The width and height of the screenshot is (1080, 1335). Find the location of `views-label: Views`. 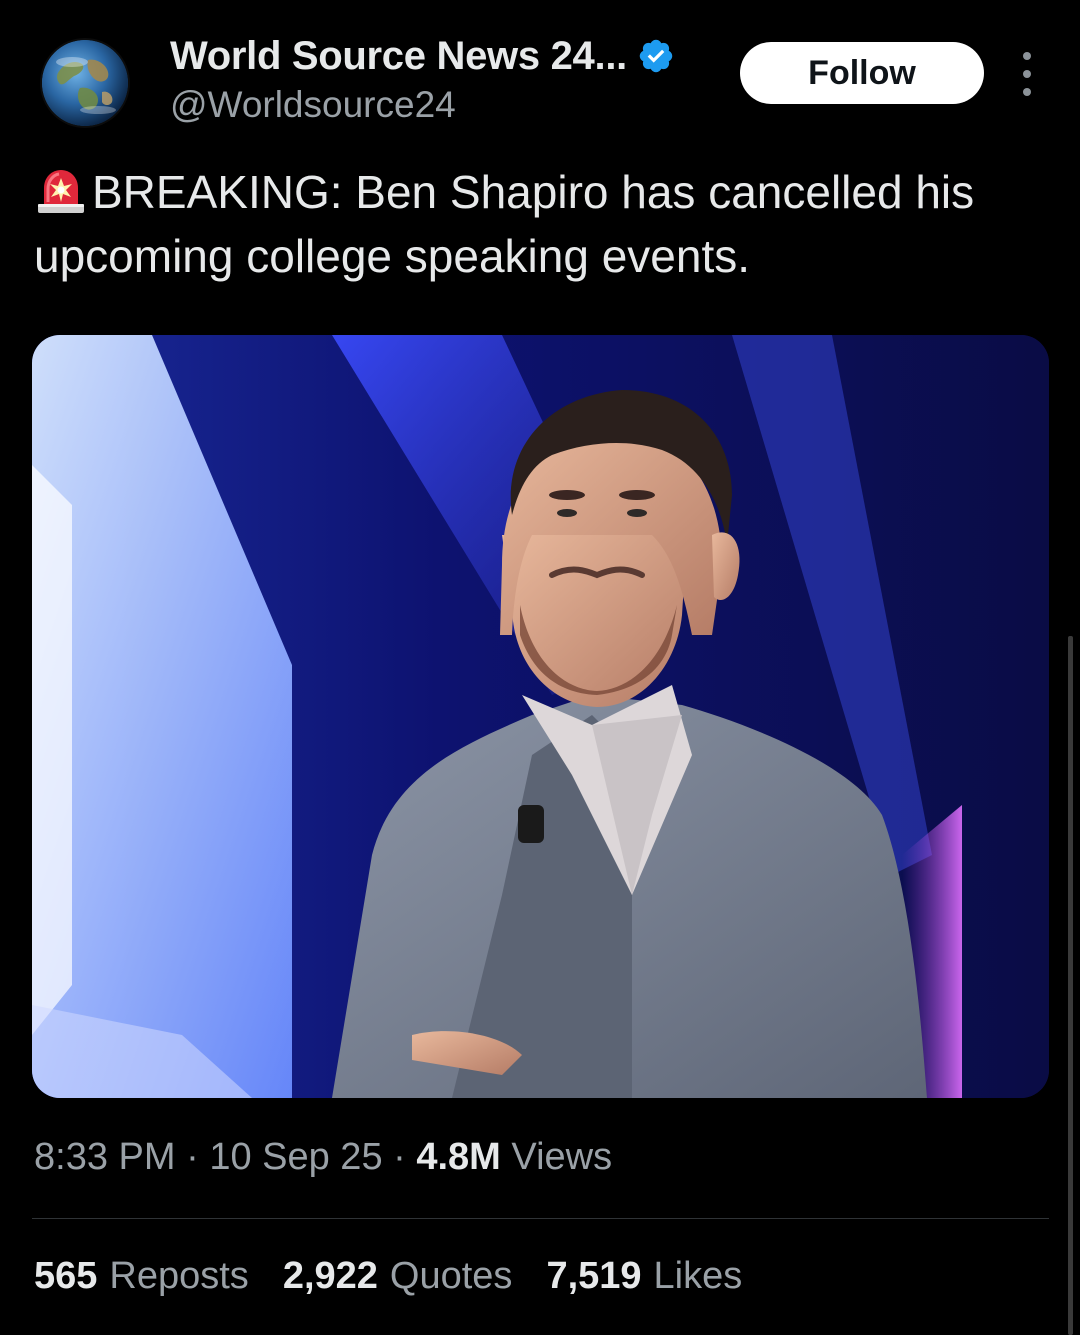

views-label: Views is located at coordinates (562, 1157).